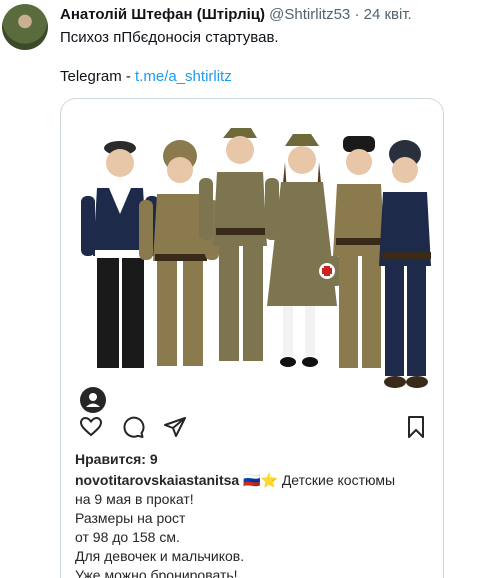  What do you see at coordinates (160, 556) in the screenshot?
I see `caption-line: Для девочек и мальчиков.` at bounding box center [160, 556].